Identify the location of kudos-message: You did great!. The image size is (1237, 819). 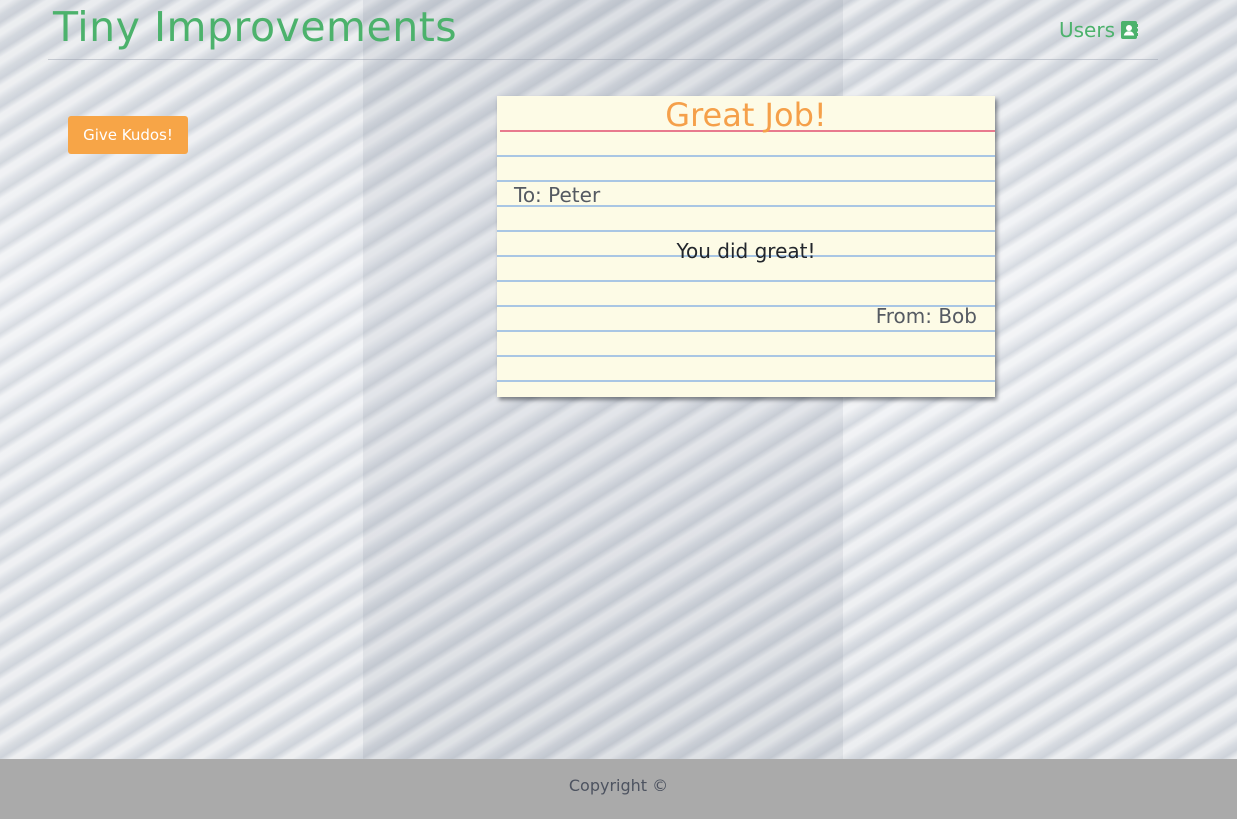
(746, 251).